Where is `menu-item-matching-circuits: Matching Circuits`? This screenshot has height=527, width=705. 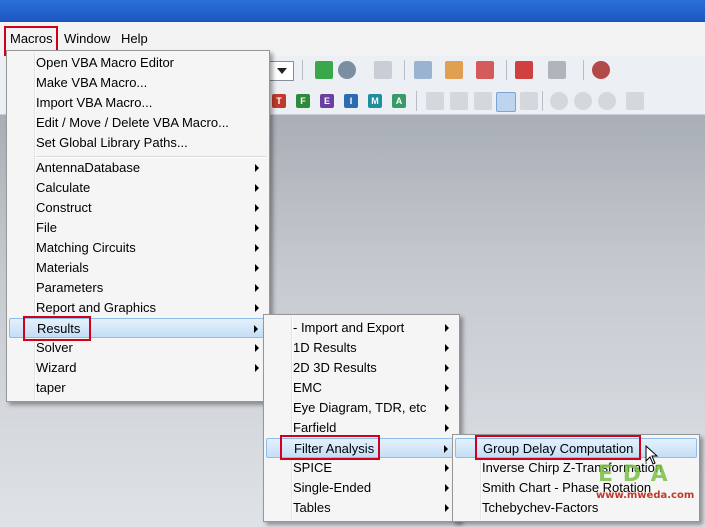 menu-item-matching-circuits: Matching Circuits is located at coordinates (138, 248).